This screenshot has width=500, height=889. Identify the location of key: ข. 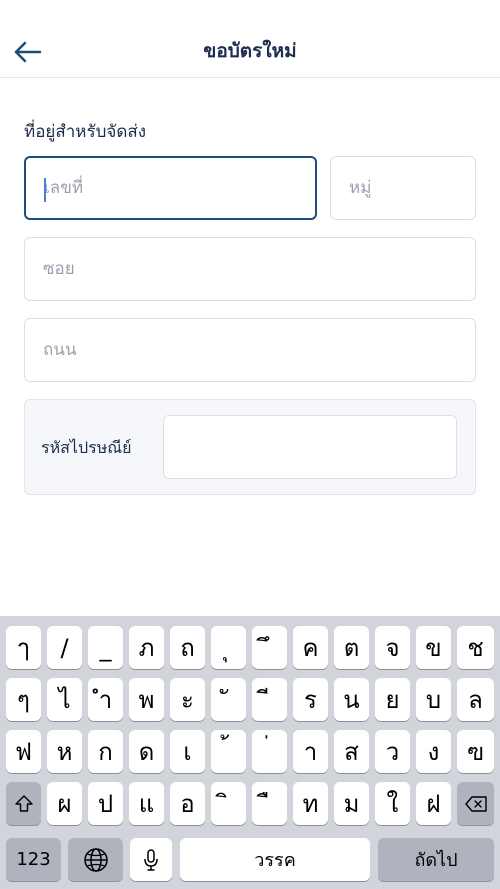
(433, 647).